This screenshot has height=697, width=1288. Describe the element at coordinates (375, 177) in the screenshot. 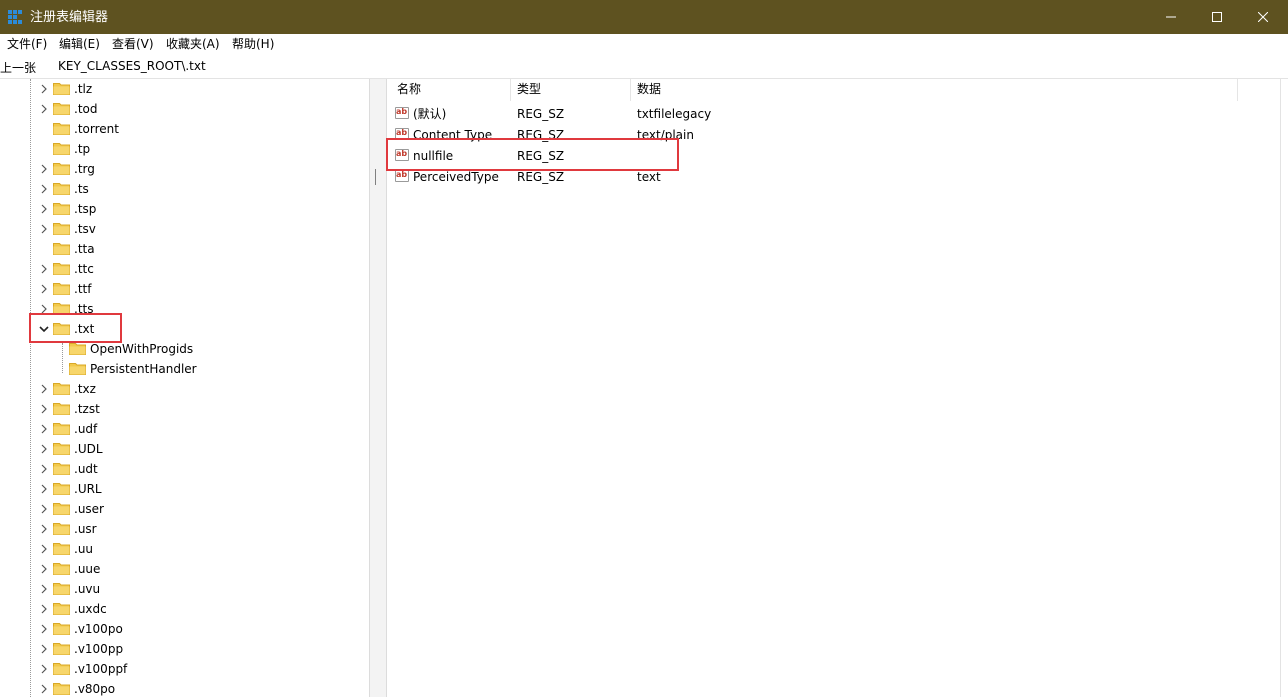

I see `splitter-grip` at that location.